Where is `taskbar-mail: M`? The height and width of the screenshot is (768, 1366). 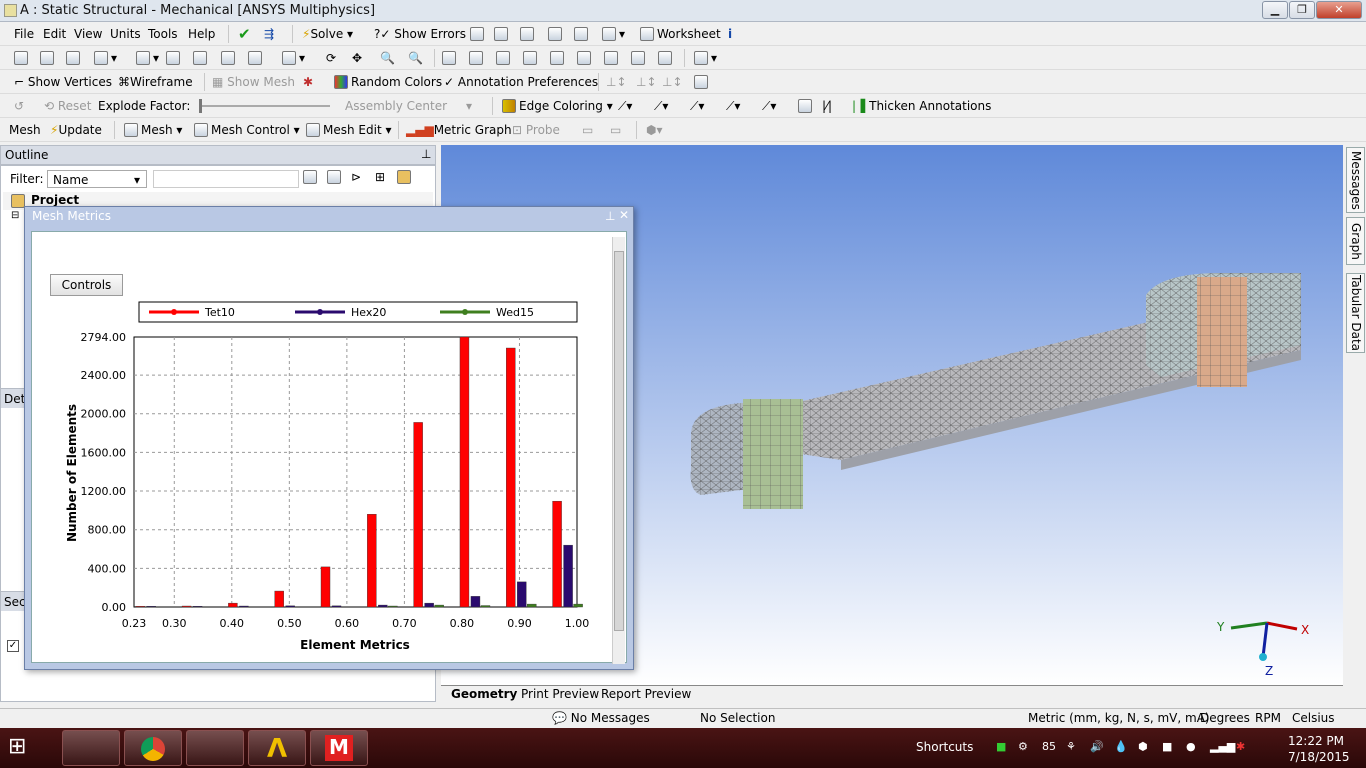
taskbar-mail: M is located at coordinates (339, 748).